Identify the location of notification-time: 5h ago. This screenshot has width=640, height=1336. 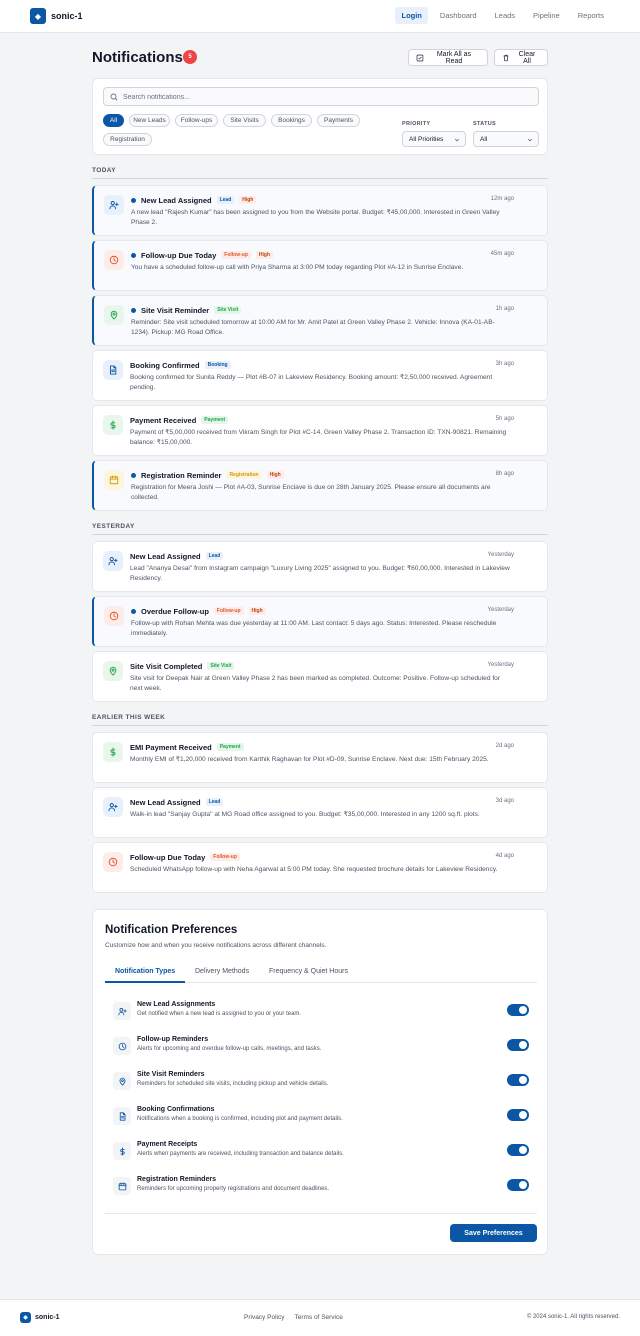
(504, 419).